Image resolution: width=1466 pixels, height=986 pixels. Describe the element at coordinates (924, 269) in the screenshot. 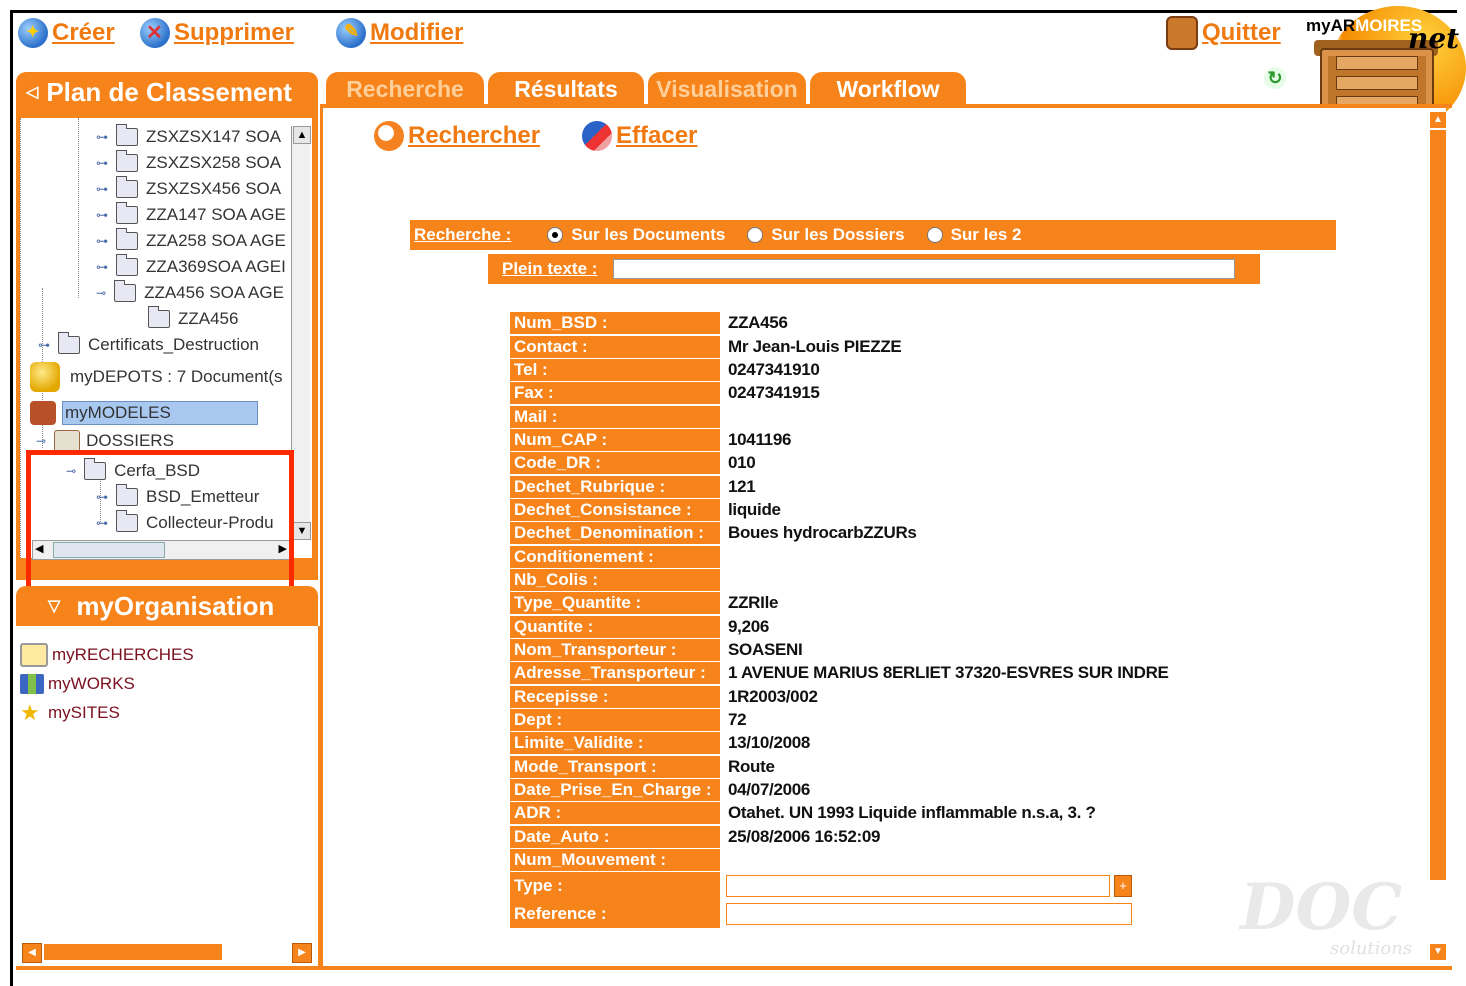

I see `fulltext-input` at that location.